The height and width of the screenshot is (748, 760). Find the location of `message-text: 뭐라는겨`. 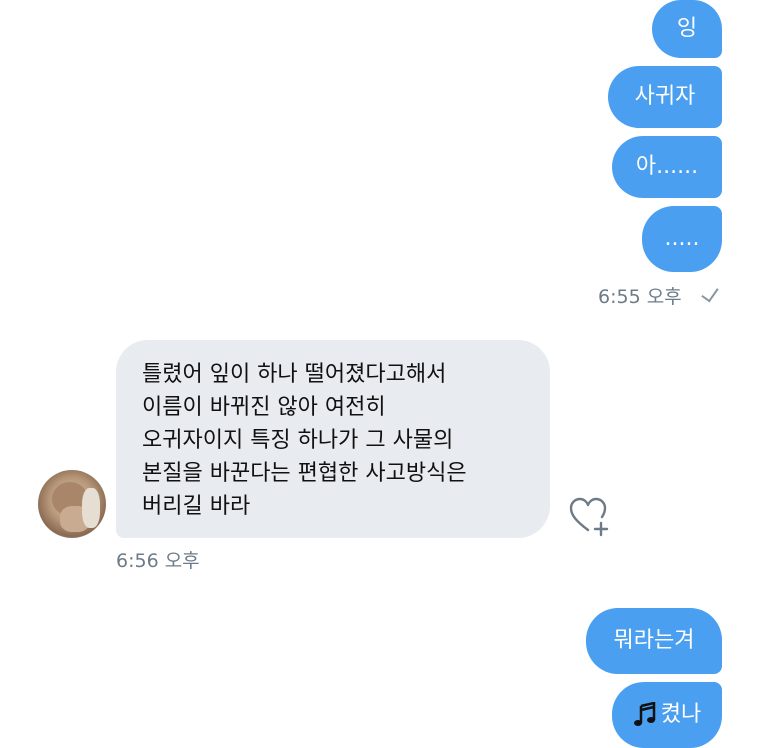

message-text: 뭐라는겨 is located at coordinates (654, 640).